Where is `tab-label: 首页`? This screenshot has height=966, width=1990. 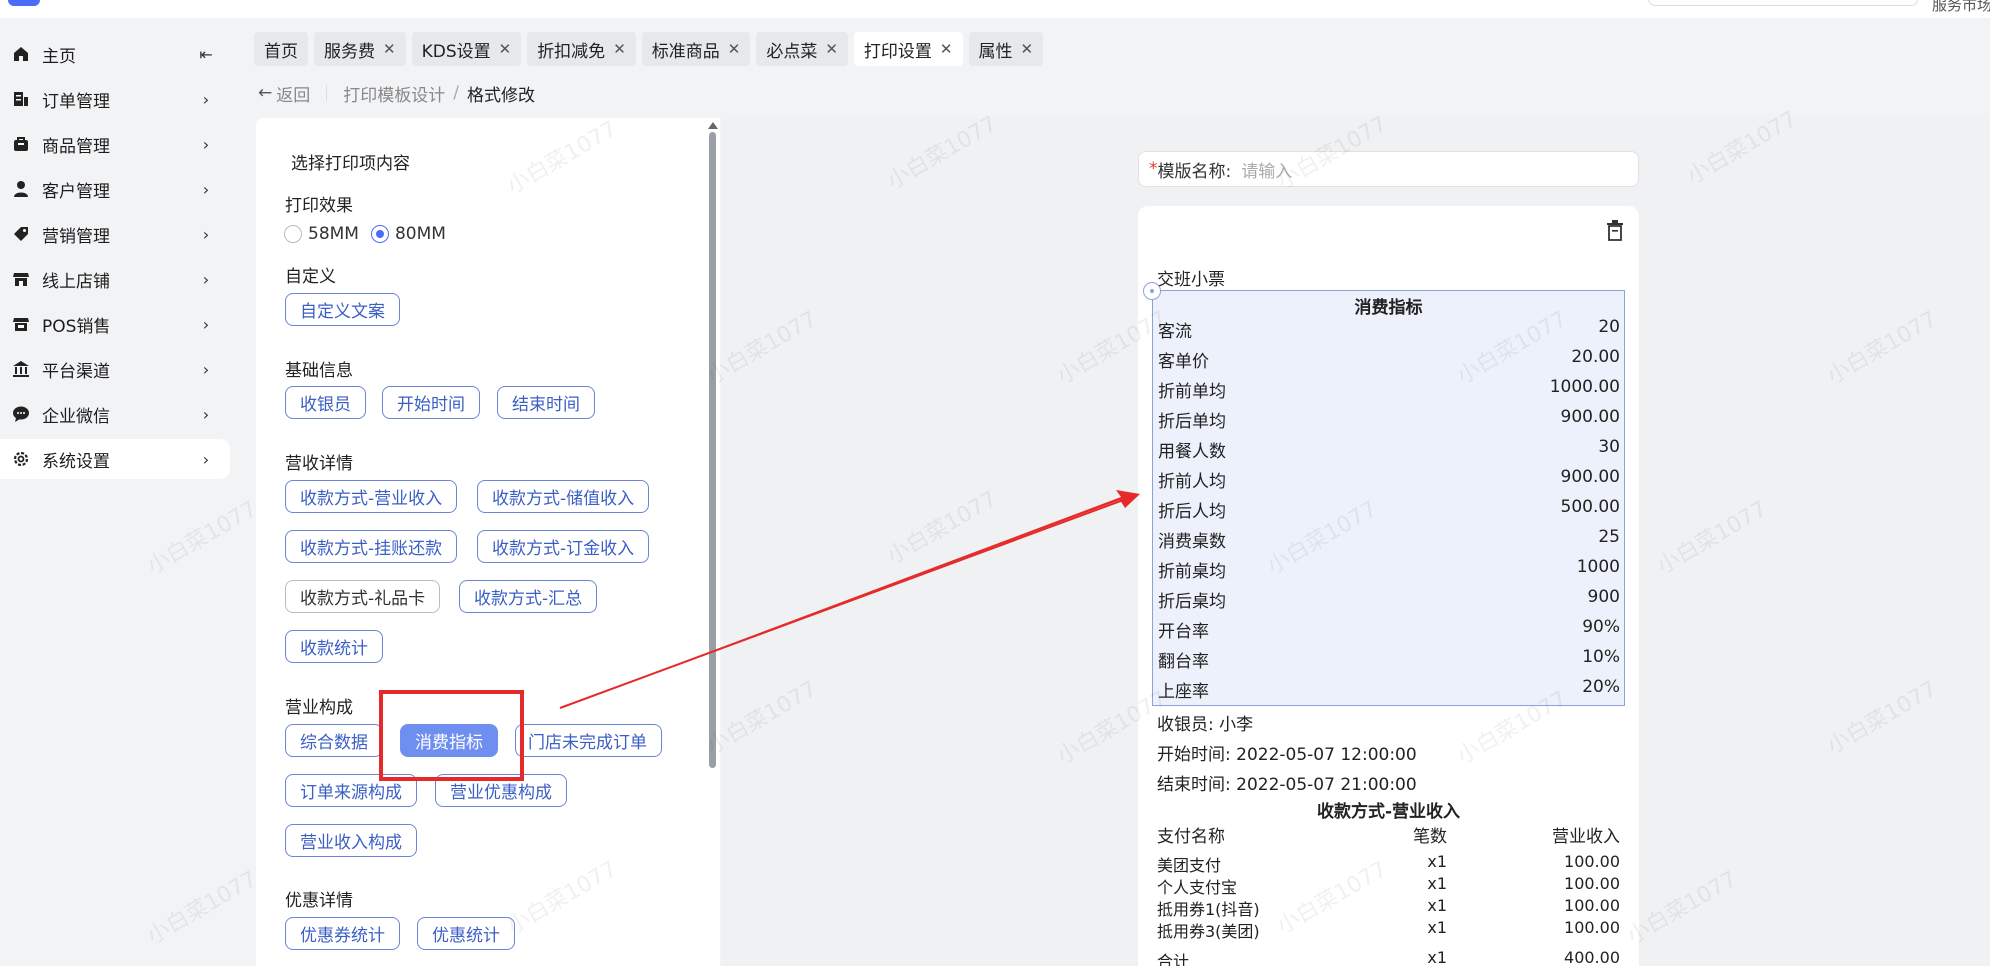
tab-label: 首页 is located at coordinates (281, 51).